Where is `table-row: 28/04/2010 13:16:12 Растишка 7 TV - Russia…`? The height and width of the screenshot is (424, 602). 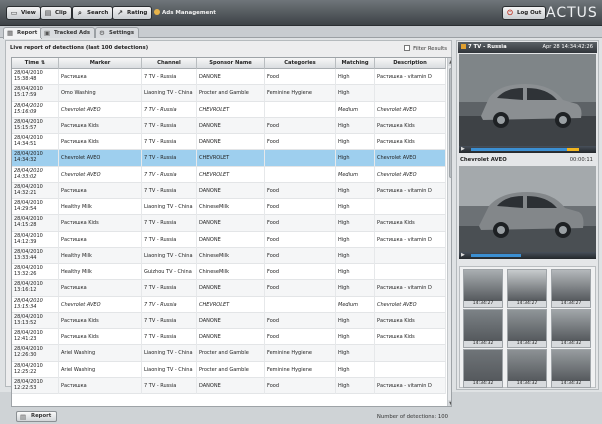
table-row: 28/04/2010 13:16:12 Растишка 7 TV - Russia… is located at coordinates (229, 288).